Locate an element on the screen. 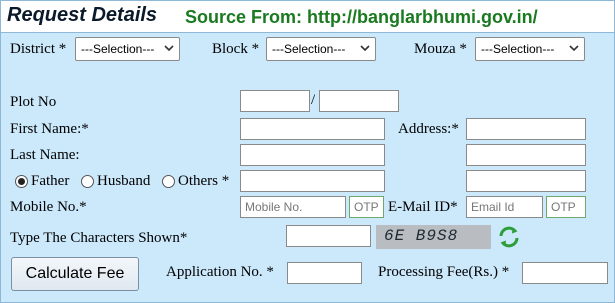 The image size is (615, 303). mouza-select-value: ---Selection--- is located at coordinates (518, 49).